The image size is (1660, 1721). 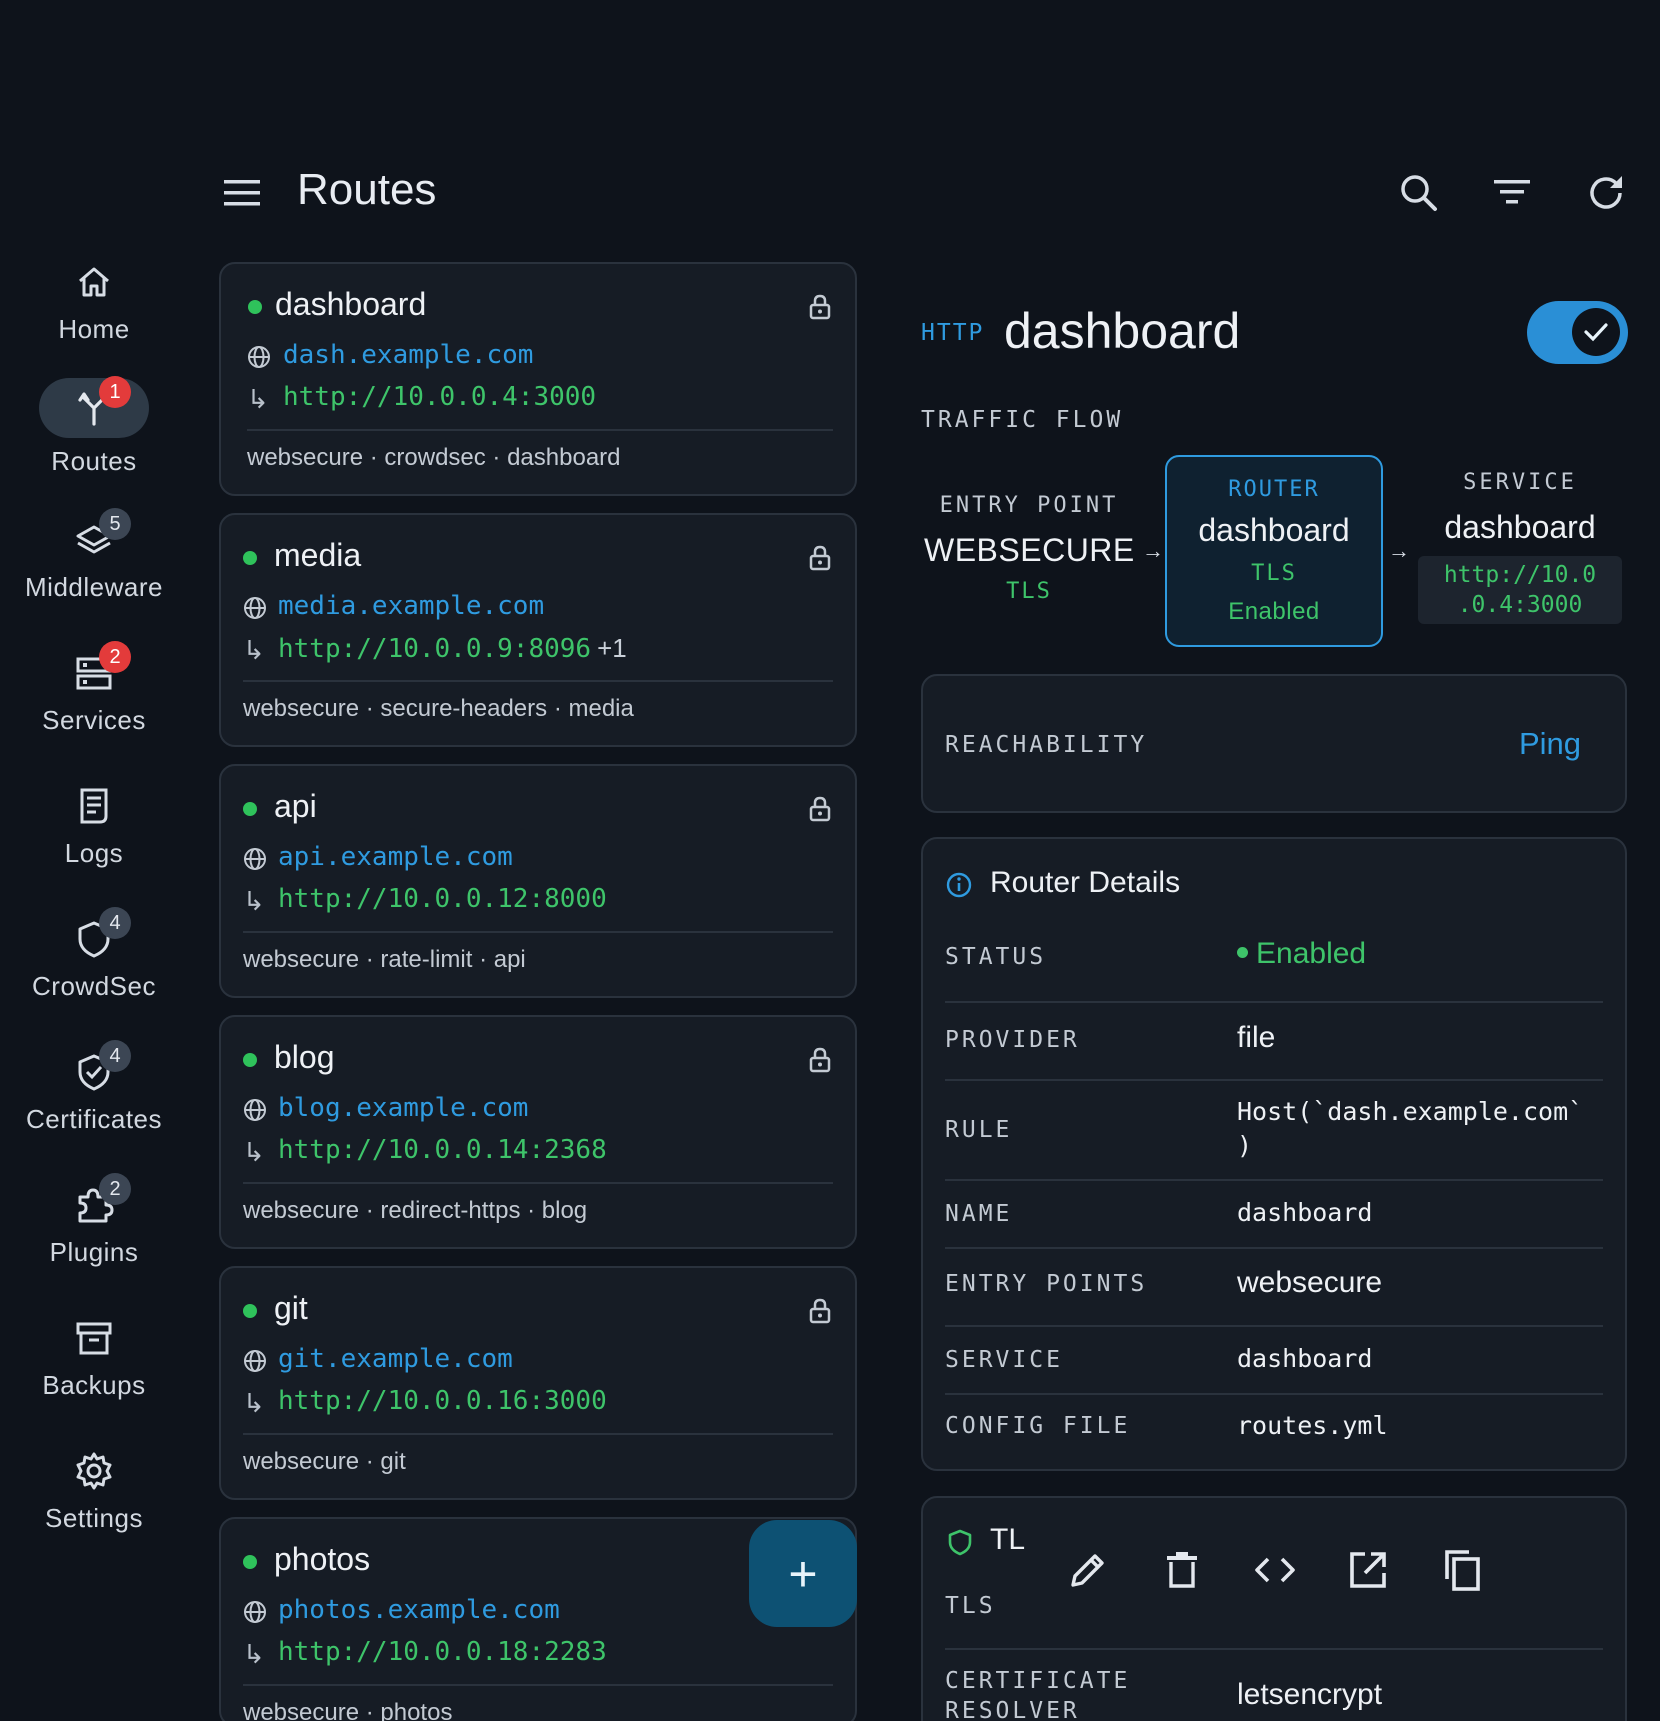 I want to click on entry-point-tls: TLS, so click(x=1029, y=591).